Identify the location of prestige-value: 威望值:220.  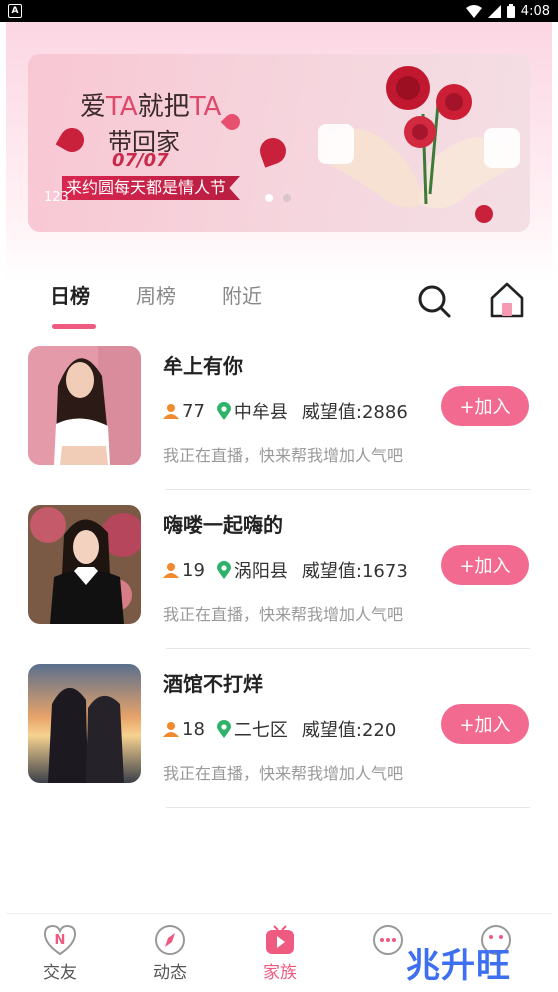
(349, 730).